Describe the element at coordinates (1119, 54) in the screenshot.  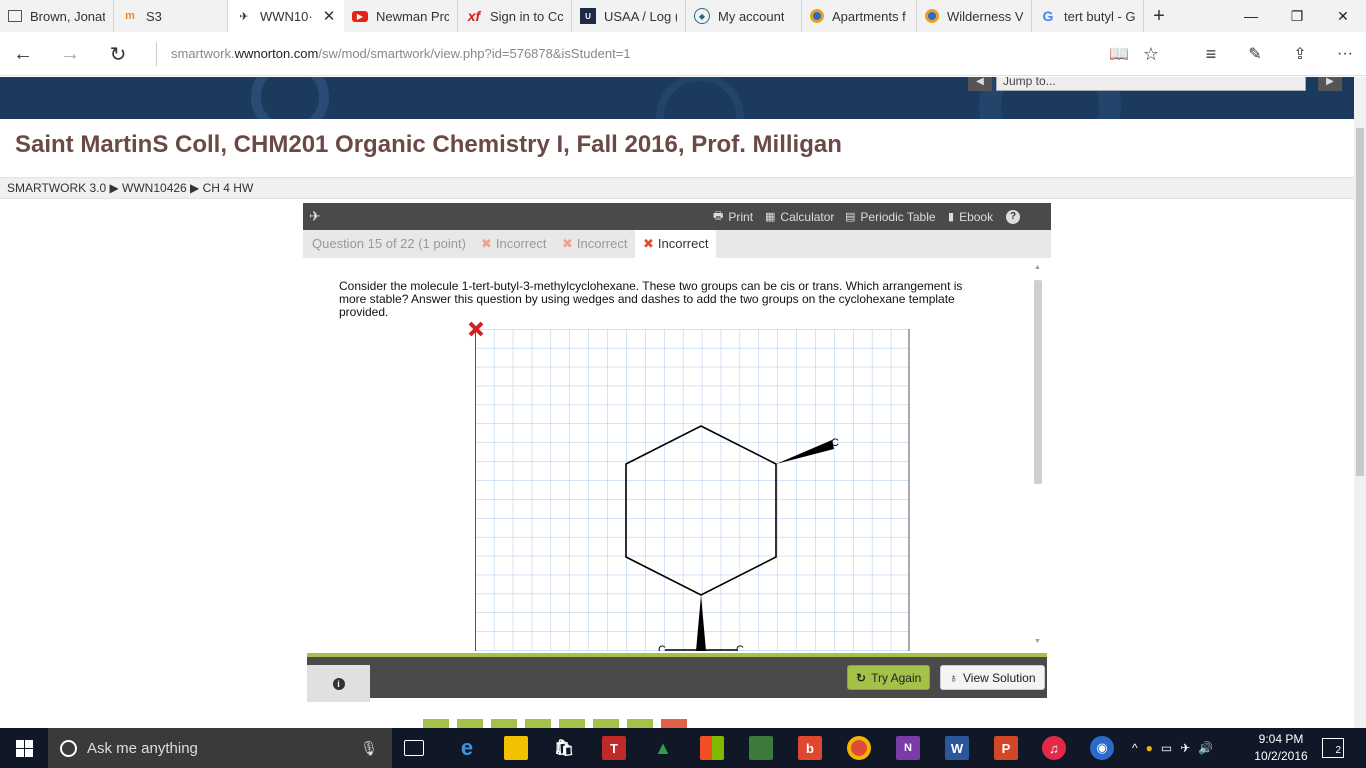
I see `reading-view-icon: 📖` at that location.